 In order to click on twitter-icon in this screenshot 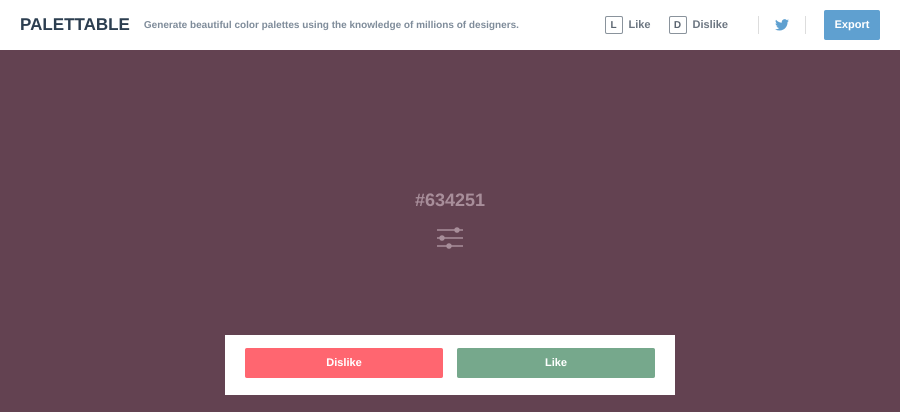, I will do `click(782, 25)`.